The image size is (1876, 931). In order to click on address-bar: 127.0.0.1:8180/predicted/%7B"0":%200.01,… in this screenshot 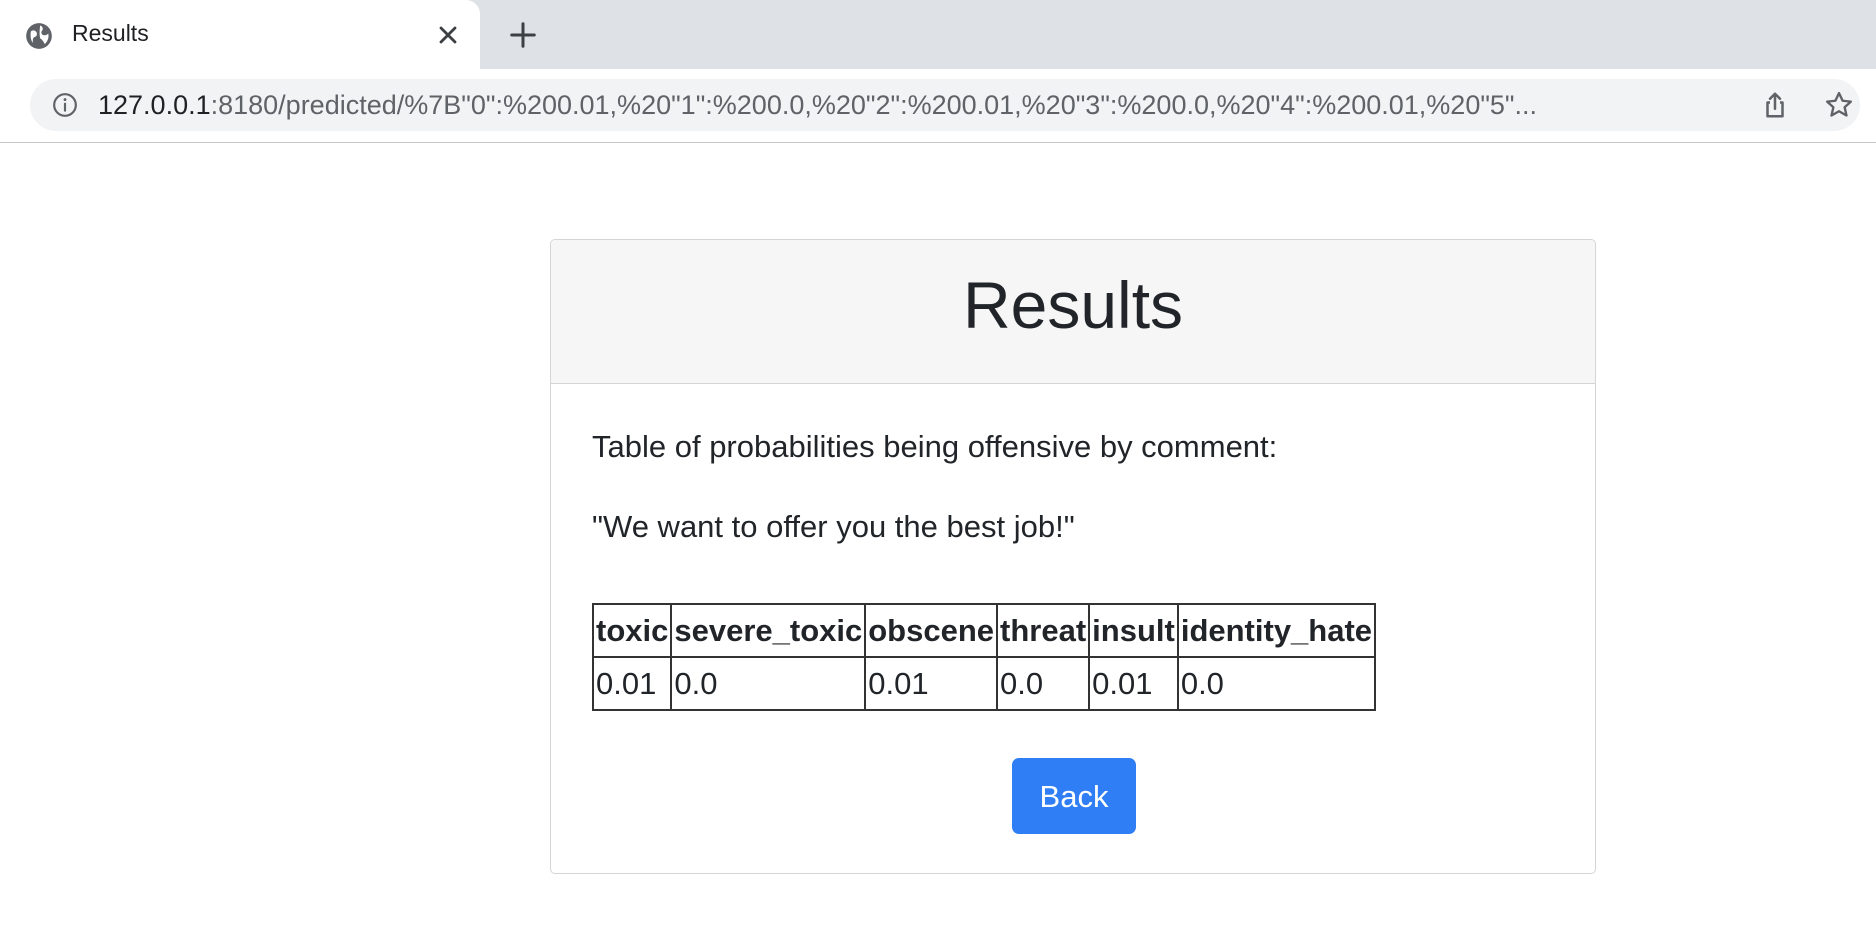, I will do `click(945, 105)`.